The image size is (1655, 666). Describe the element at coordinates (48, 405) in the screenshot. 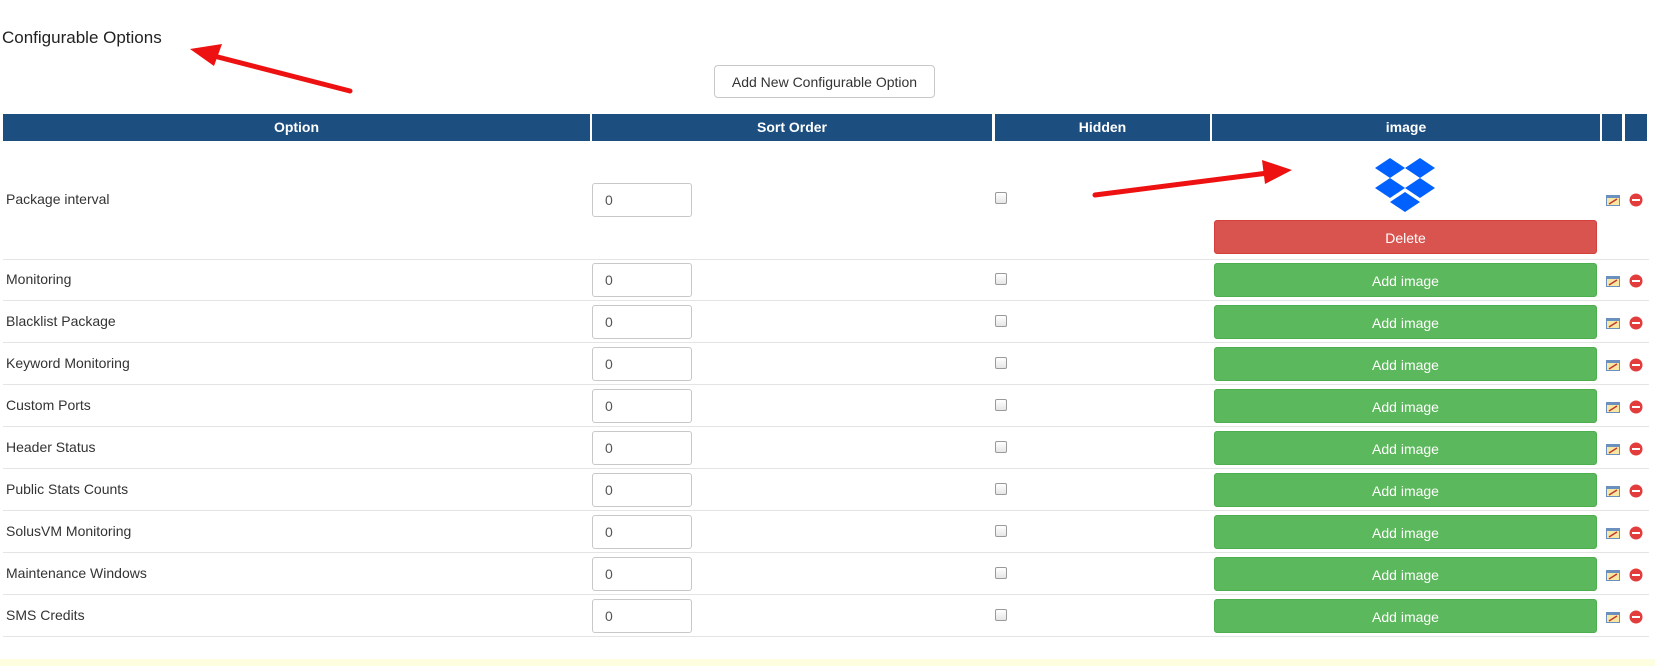

I see `option-label: Custom Ports` at that location.